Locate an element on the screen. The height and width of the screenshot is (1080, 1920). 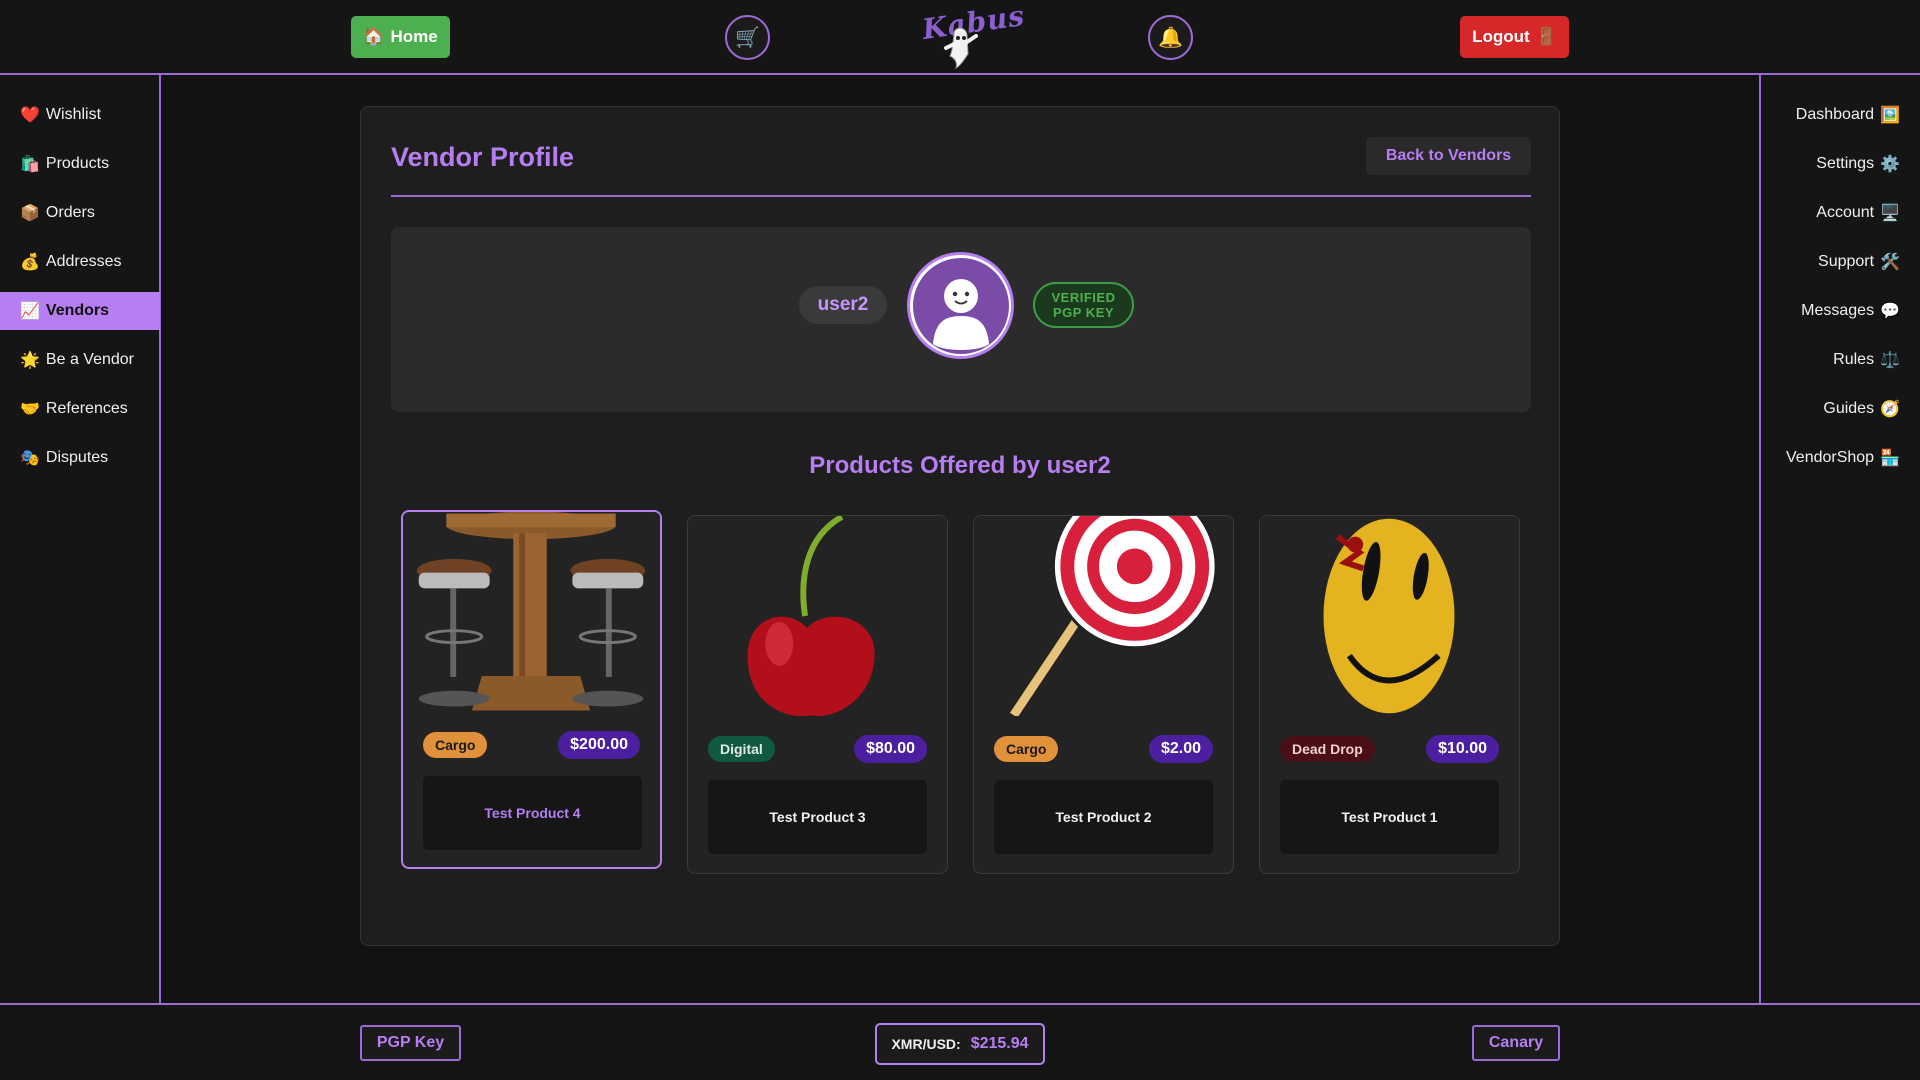
picture-icon: 🖼️ is located at coordinates (1890, 115).